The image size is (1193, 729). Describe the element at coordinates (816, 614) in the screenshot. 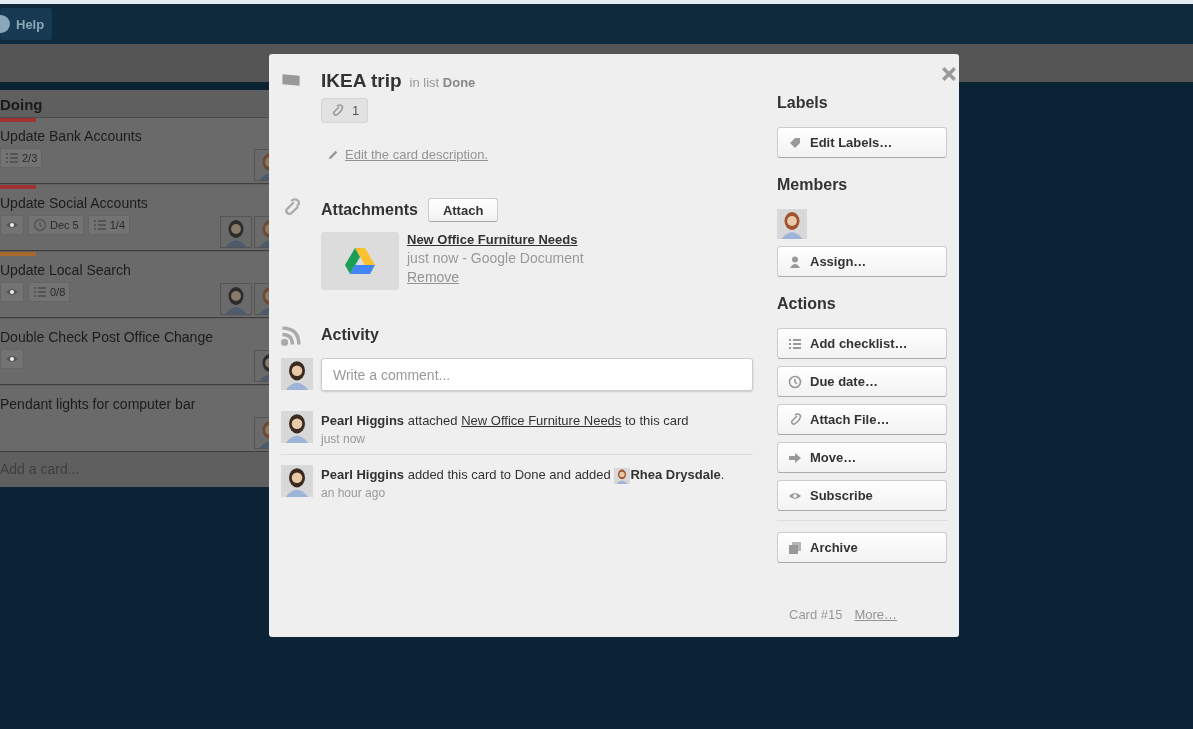

I see `card-number: Card #15` at that location.